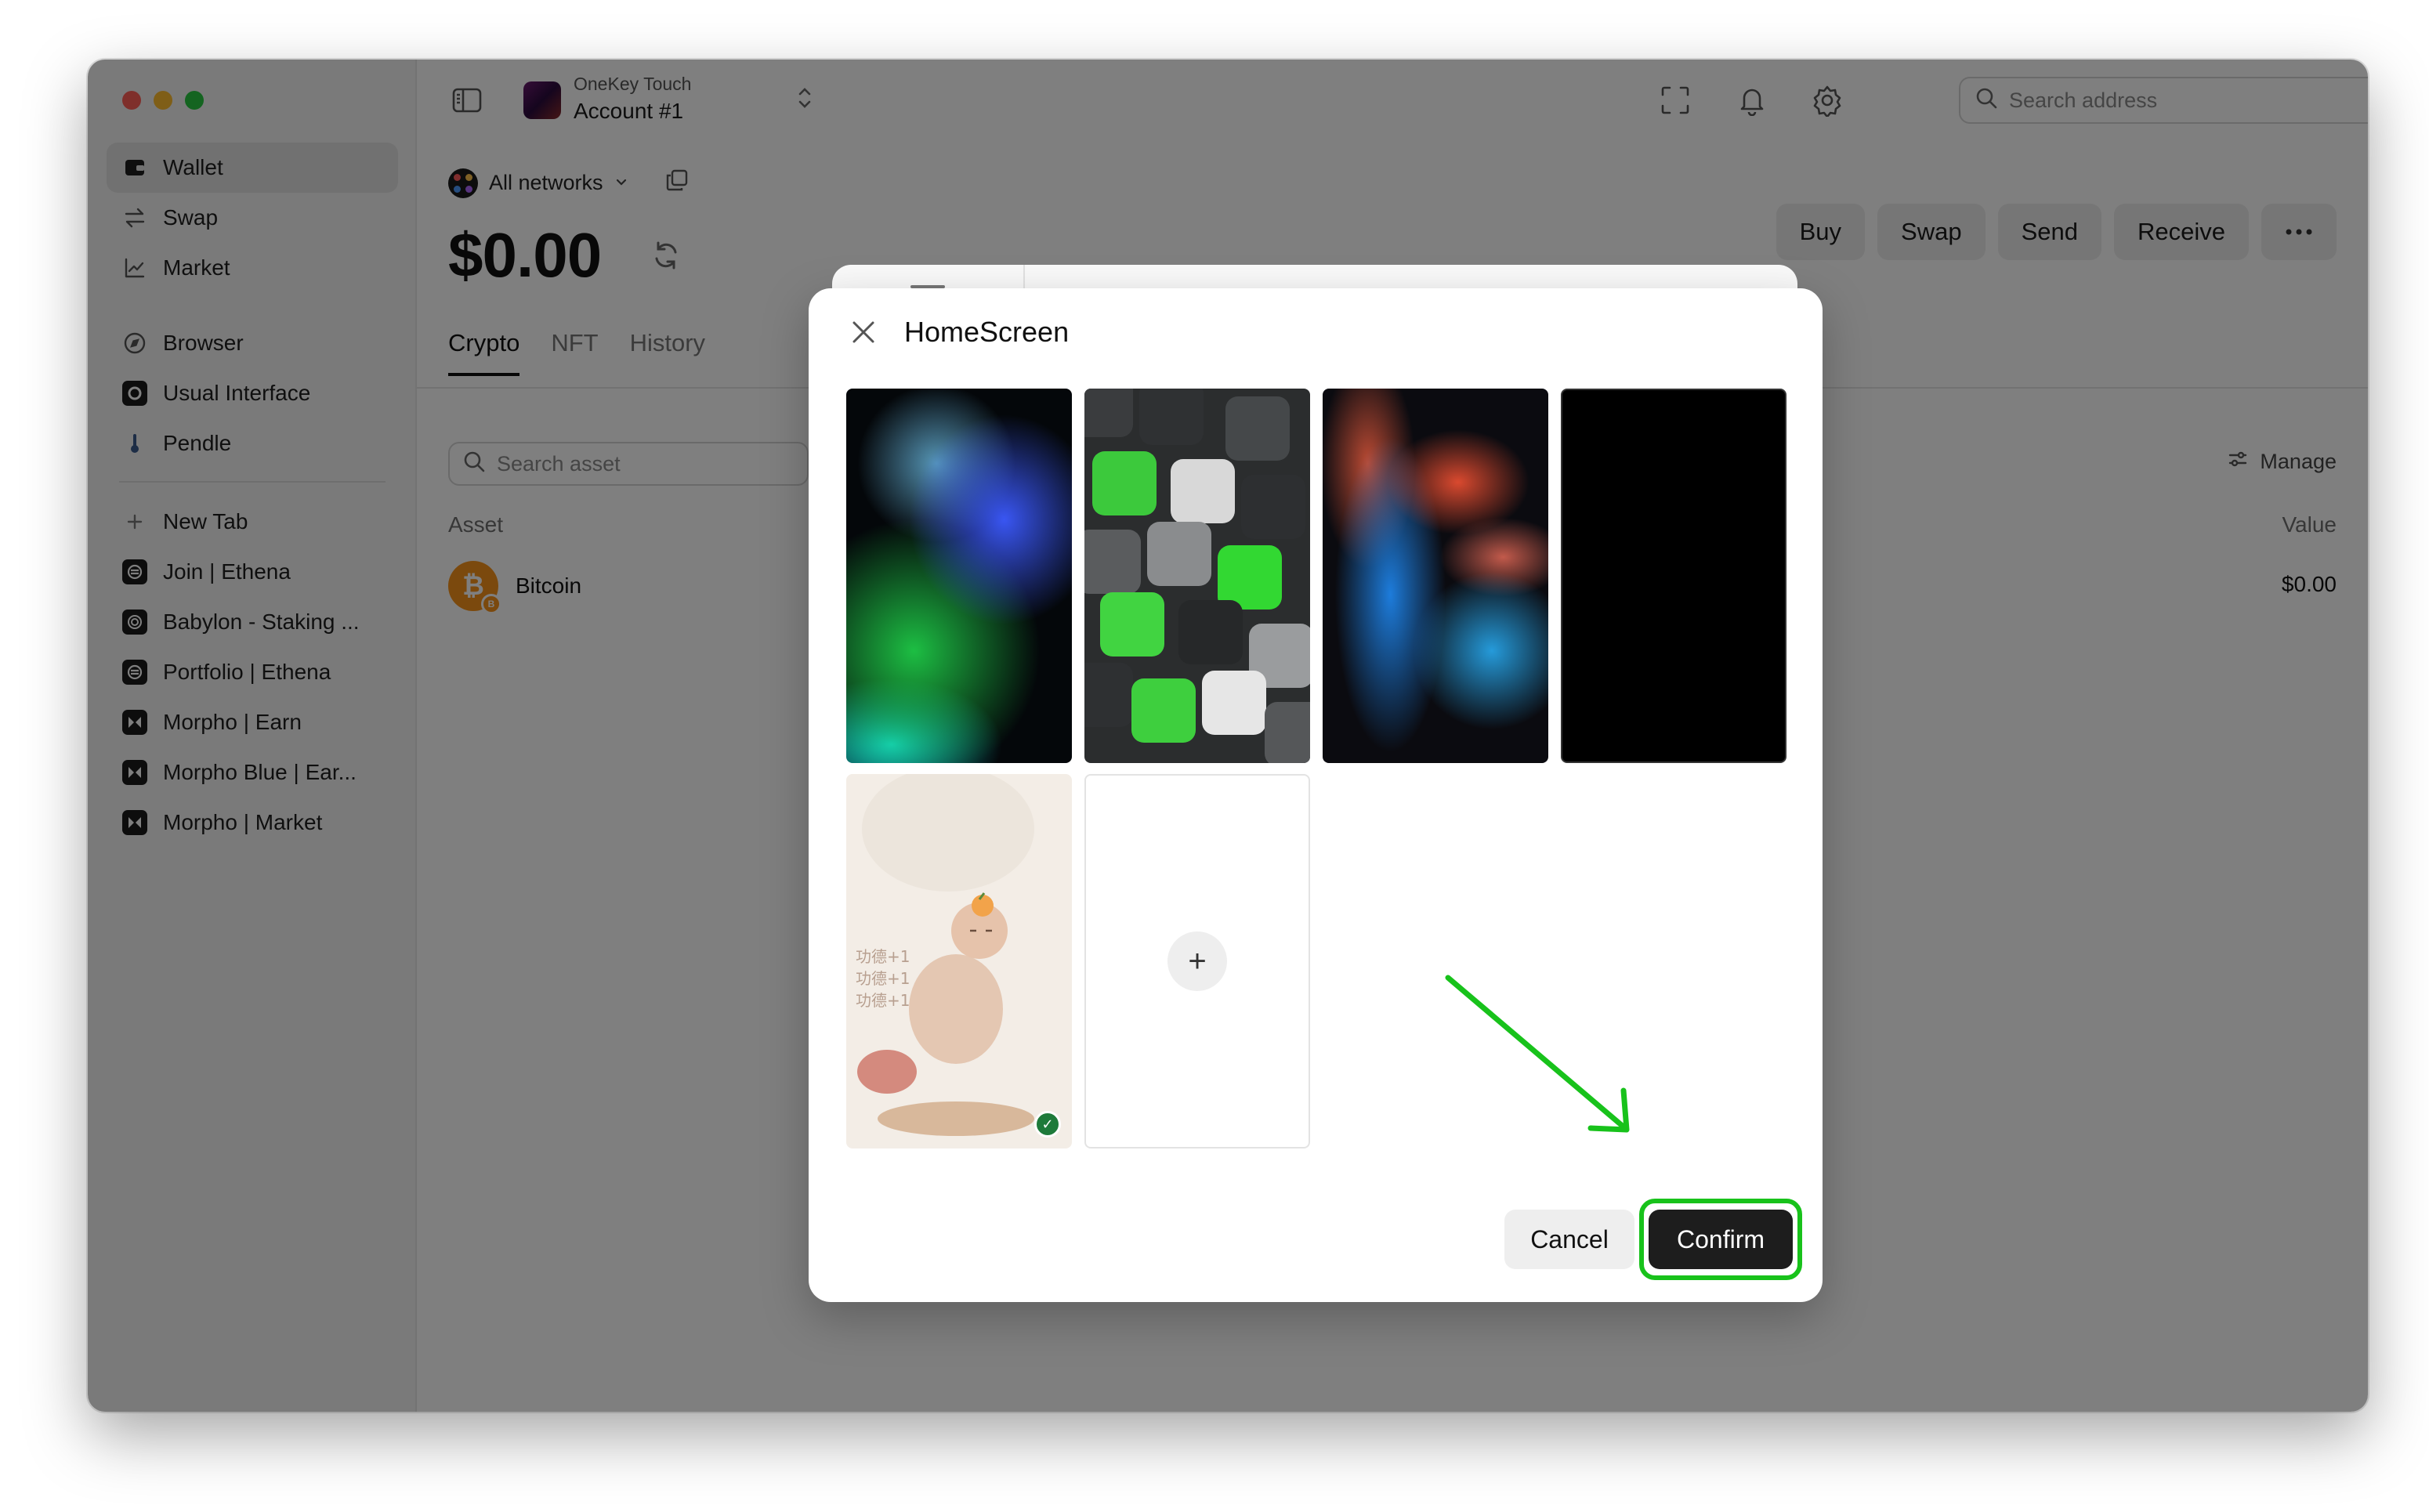 This screenshot has height=1512, width=2429. I want to click on annotation-arrow, so click(1537, 1054).